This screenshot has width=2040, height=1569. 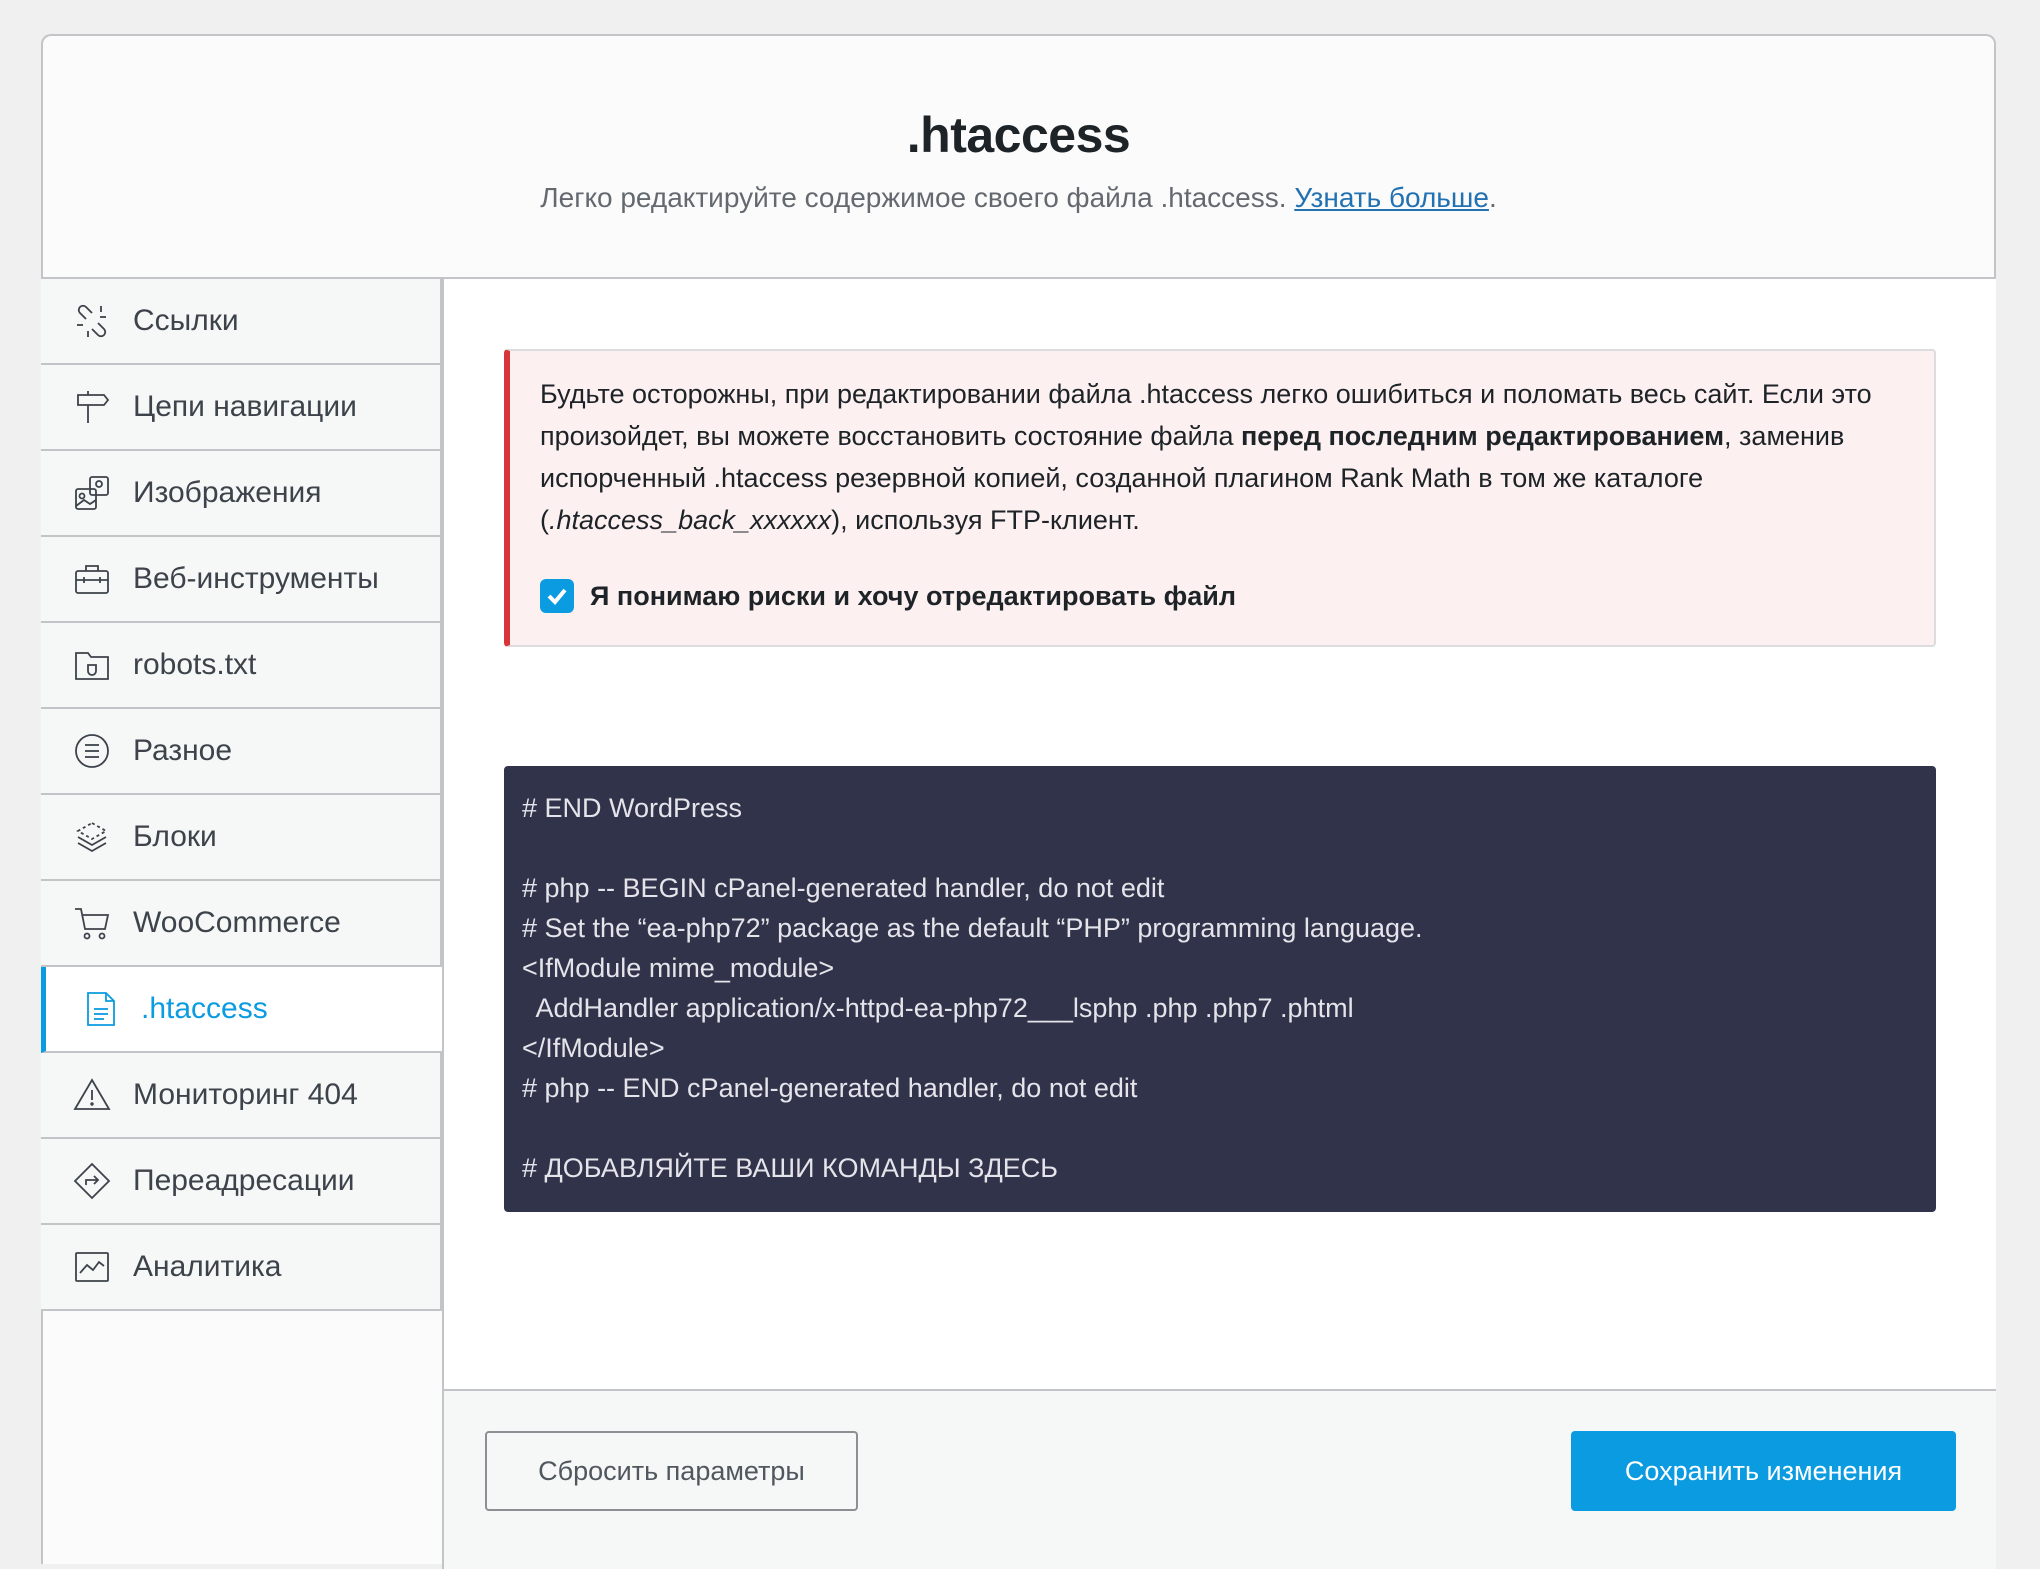 I want to click on page-title: .htaccess, so click(x=1018, y=135).